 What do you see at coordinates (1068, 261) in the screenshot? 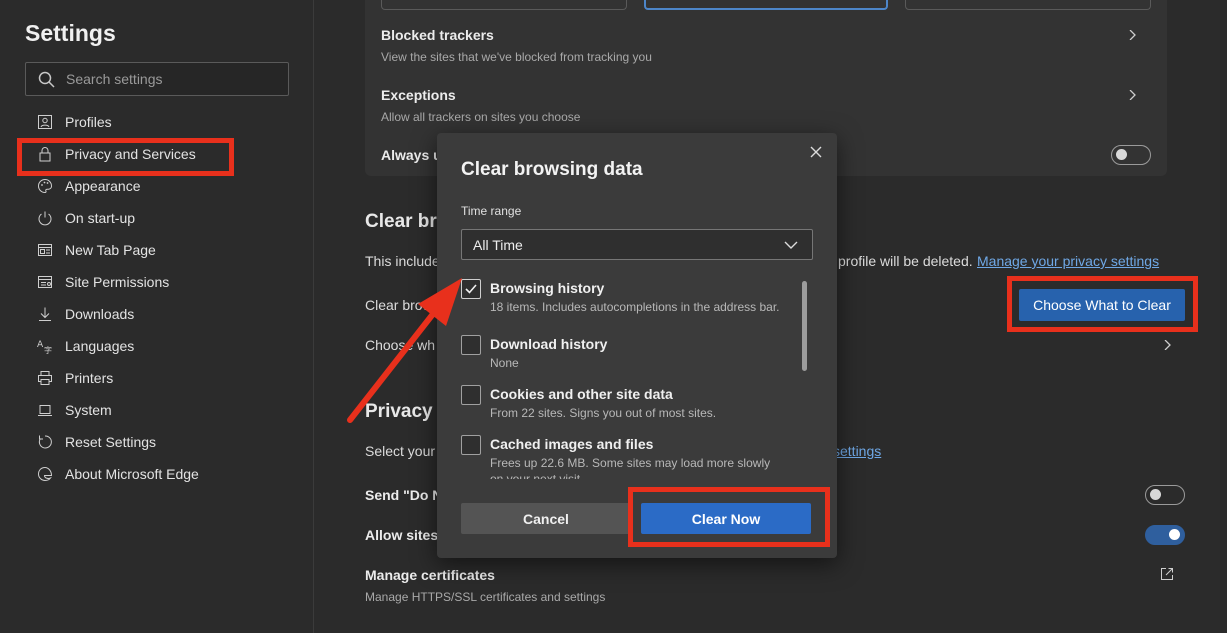
I see `manage-privacy-link: Manage your privacy settings` at bounding box center [1068, 261].